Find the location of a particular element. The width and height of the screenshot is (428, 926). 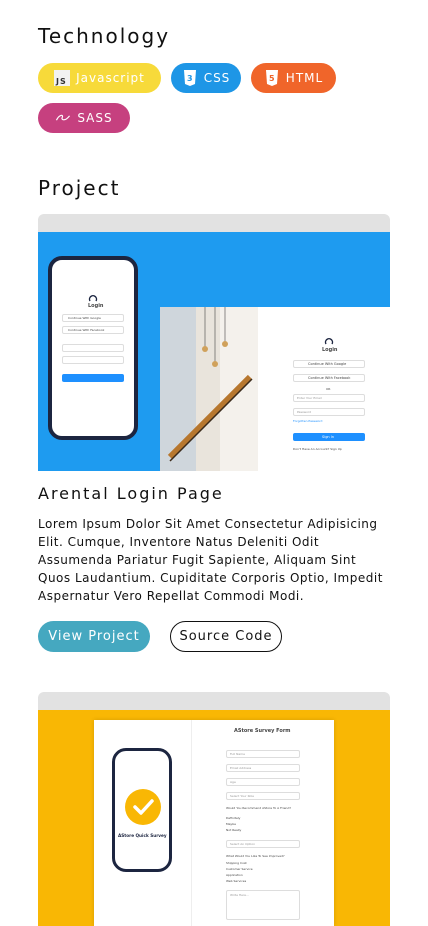

svg-text: 3 is located at coordinates (190, 78).